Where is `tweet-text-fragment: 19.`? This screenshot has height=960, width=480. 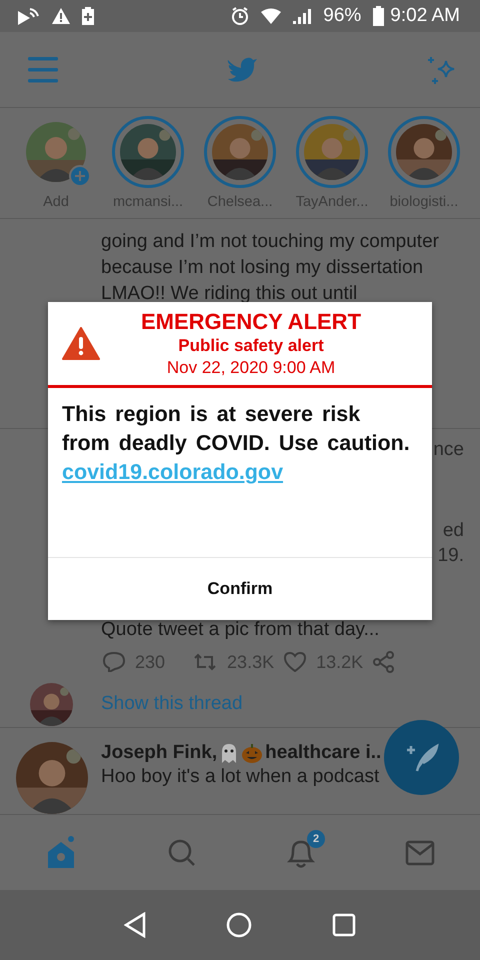 tweet-text-fragment: 19. is located at coordinates (451, 556).